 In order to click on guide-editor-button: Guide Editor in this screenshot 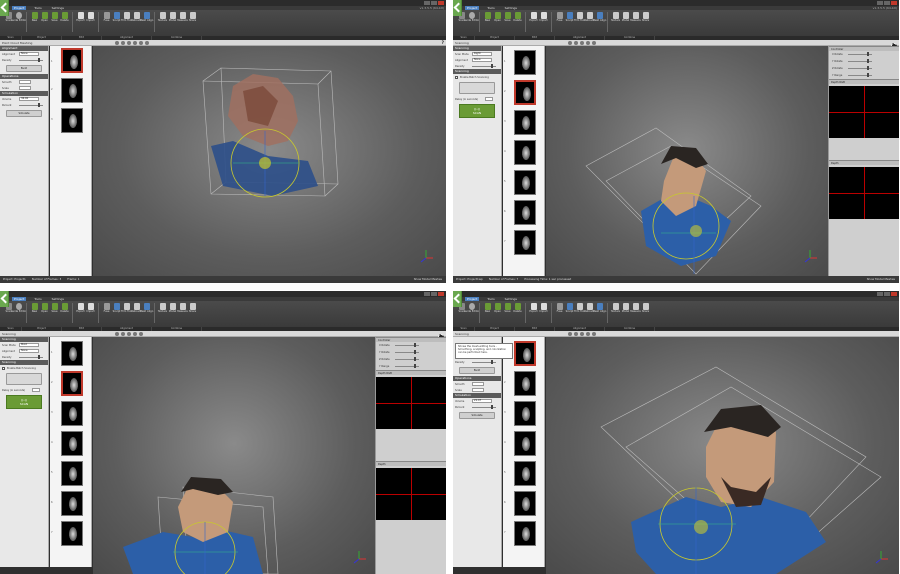, I will do `click(471, 22)`.